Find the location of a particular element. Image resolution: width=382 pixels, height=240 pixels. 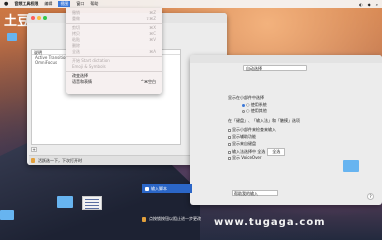

menu-item-help: 帮助 is located at coordinates (94, 4).